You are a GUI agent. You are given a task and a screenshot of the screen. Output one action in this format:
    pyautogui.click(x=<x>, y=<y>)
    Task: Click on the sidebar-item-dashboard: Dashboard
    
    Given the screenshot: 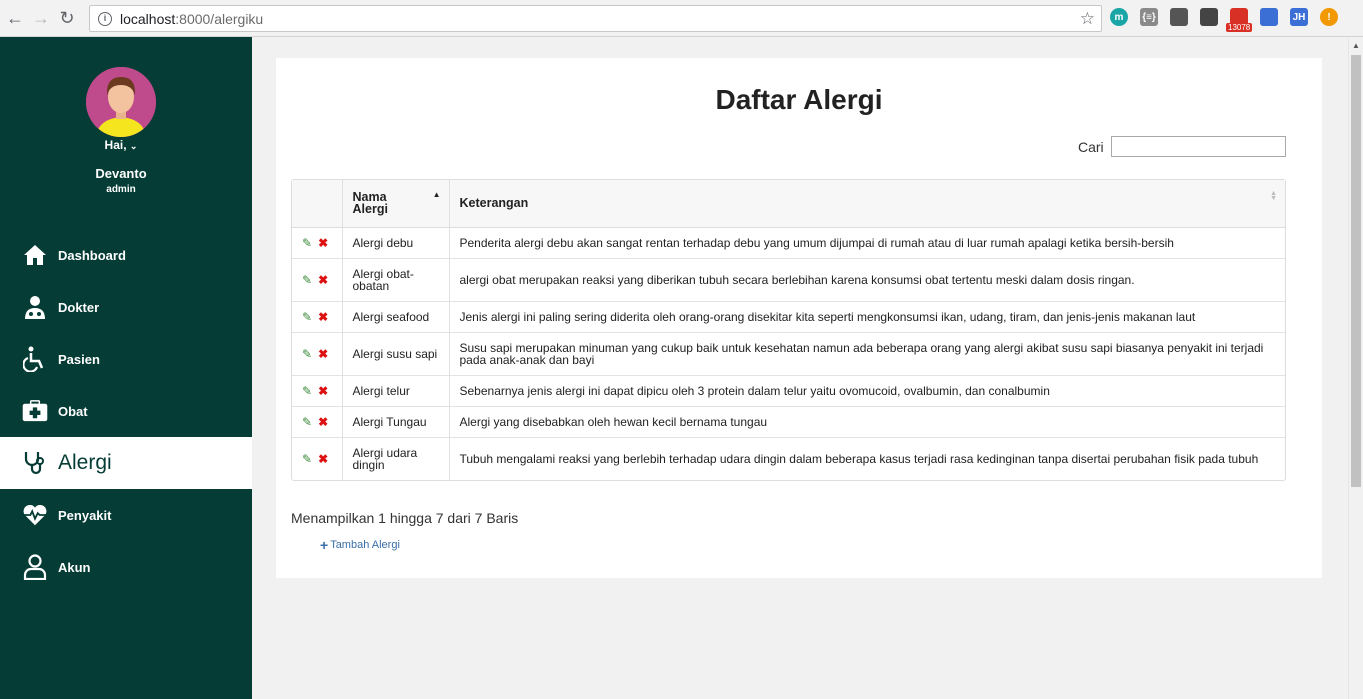 What is the action you would take?
    pyautogui.click(x=126, y=255)
    